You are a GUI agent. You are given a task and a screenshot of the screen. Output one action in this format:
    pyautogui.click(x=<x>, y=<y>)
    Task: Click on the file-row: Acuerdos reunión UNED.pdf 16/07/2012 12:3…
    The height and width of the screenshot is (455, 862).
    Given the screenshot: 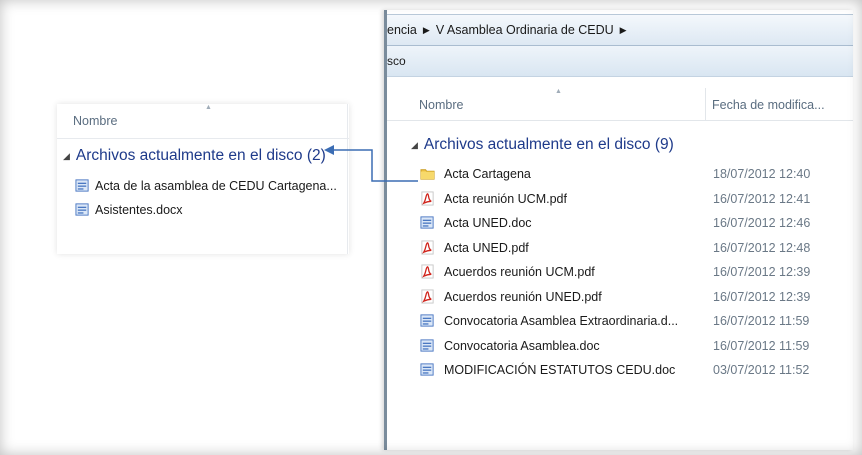 What is the action you would take?
    pyautogui.click(x=620, y=297)
    